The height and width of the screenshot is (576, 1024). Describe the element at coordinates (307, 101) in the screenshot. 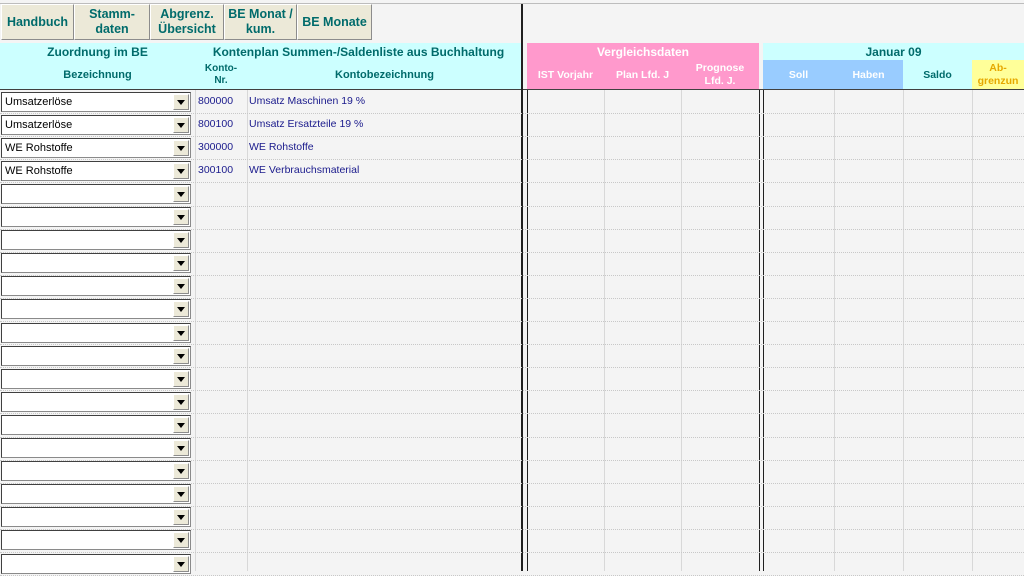

I see `kontobezeichnung-cell: Umsatz Maschinen 19 %` at that location.